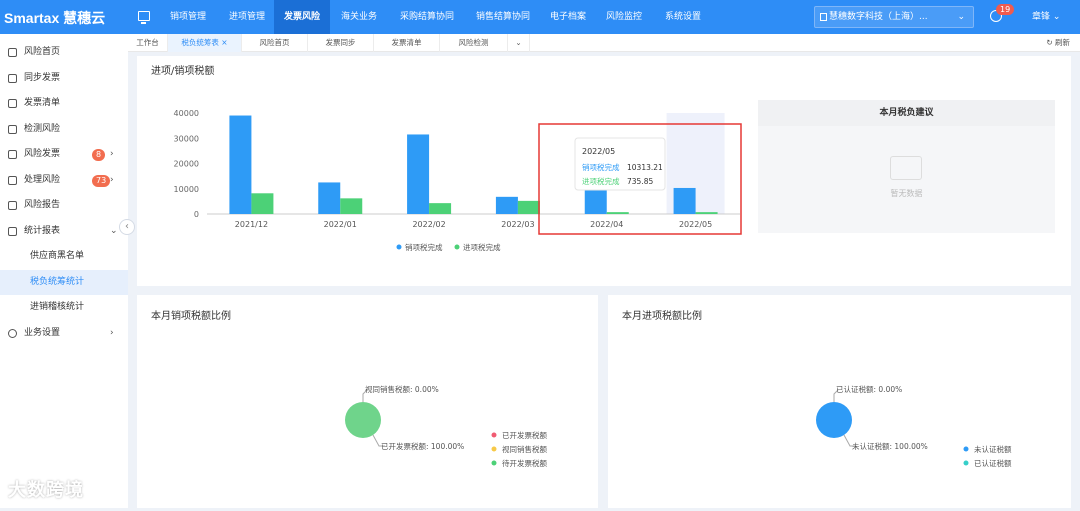 Image resolution: width=1080 pixels, height=511 pixels. I want to click on pie-label: 未认证税额: 100.00%, so click(890, 446).